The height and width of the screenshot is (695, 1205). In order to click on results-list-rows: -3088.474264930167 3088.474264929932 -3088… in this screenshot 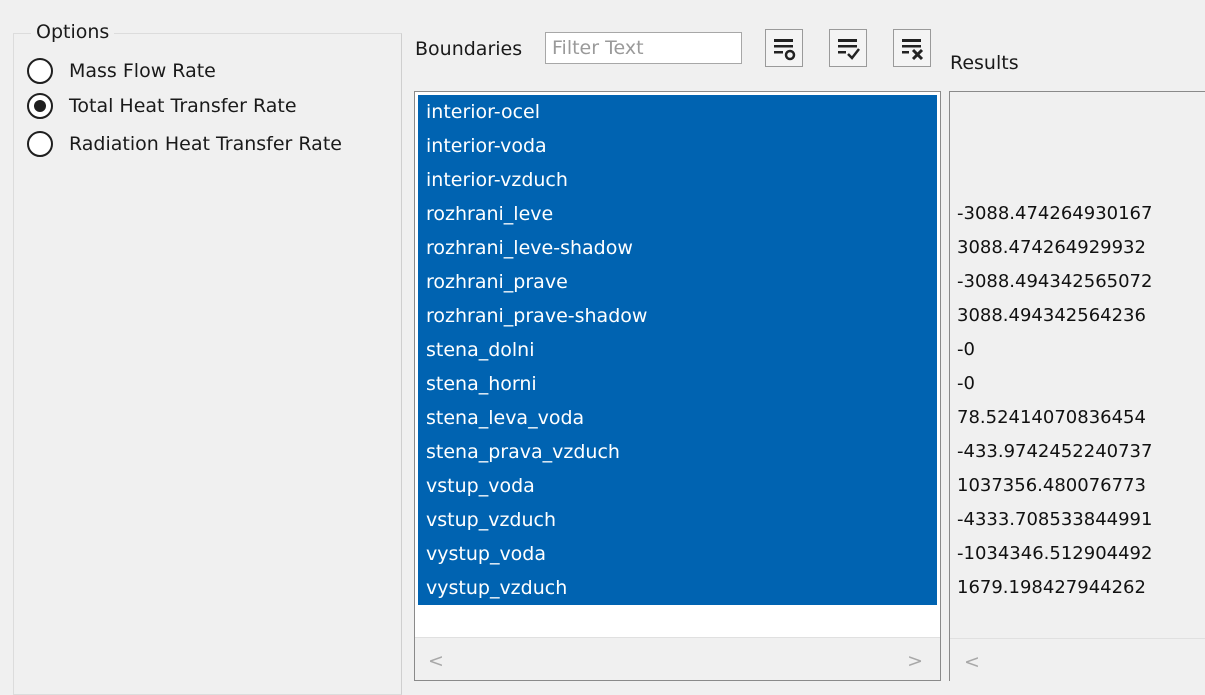, I will do `click(1054, 350)`.